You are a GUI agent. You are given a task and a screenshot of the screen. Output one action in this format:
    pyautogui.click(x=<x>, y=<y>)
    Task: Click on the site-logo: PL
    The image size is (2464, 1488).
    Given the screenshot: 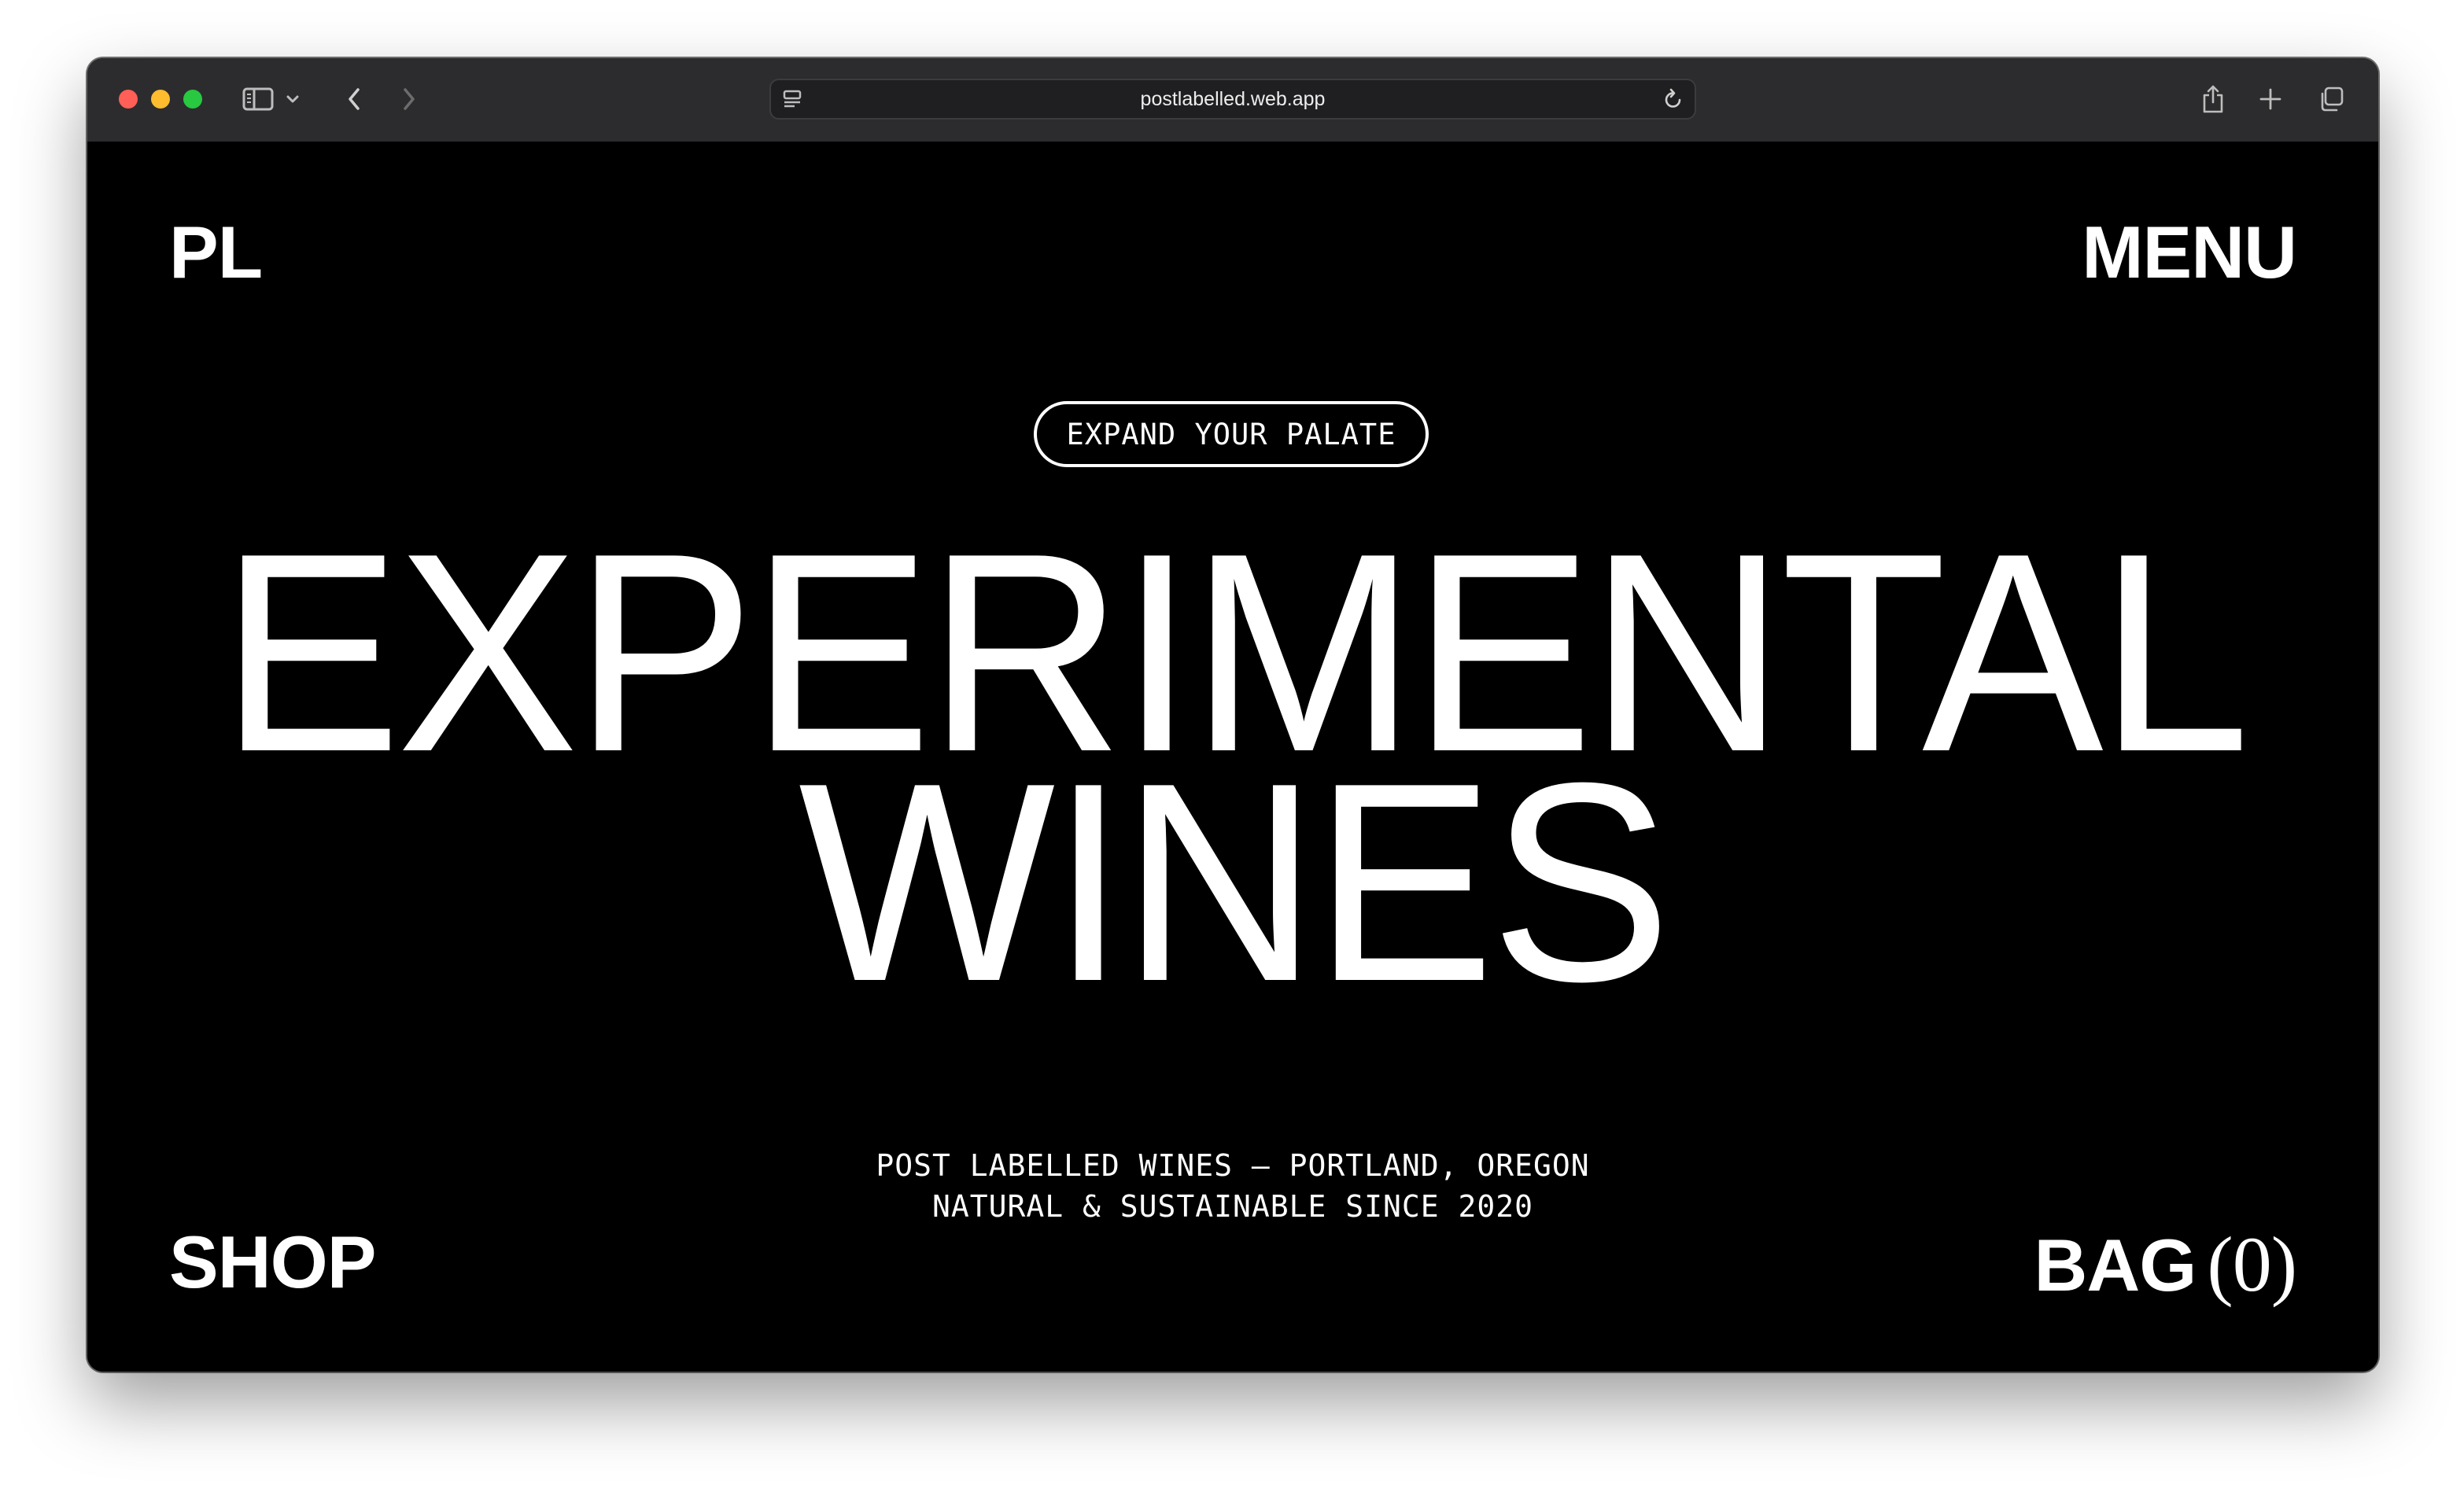 What is the action you would take?
    pyautogui.click(x=216, y=252)
    